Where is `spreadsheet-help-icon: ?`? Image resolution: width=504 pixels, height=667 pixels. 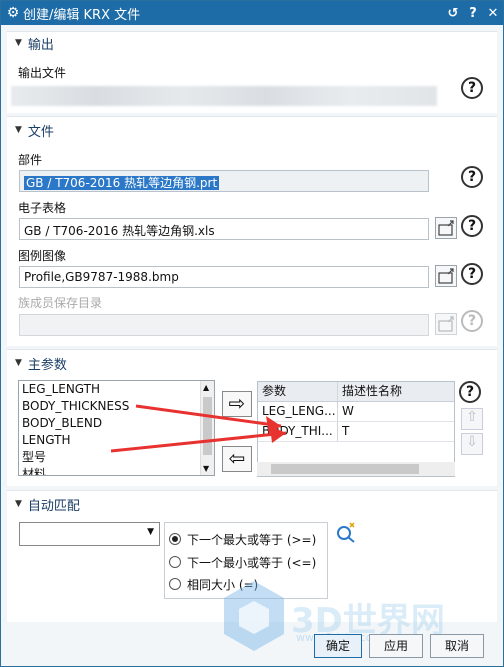 spreadsheet-help-icon: ? is located at coordinates (472, 226).